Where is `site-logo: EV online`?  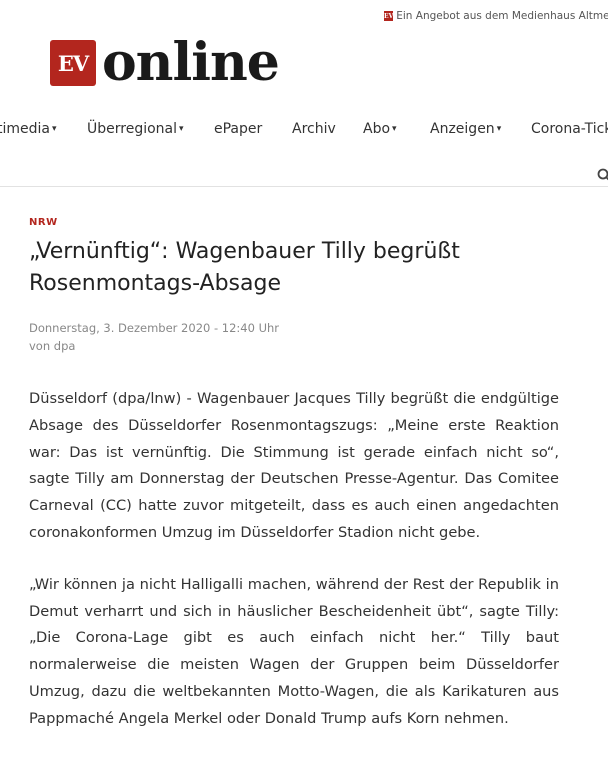 site-logo: EV online is located at coordinates (165, 62).